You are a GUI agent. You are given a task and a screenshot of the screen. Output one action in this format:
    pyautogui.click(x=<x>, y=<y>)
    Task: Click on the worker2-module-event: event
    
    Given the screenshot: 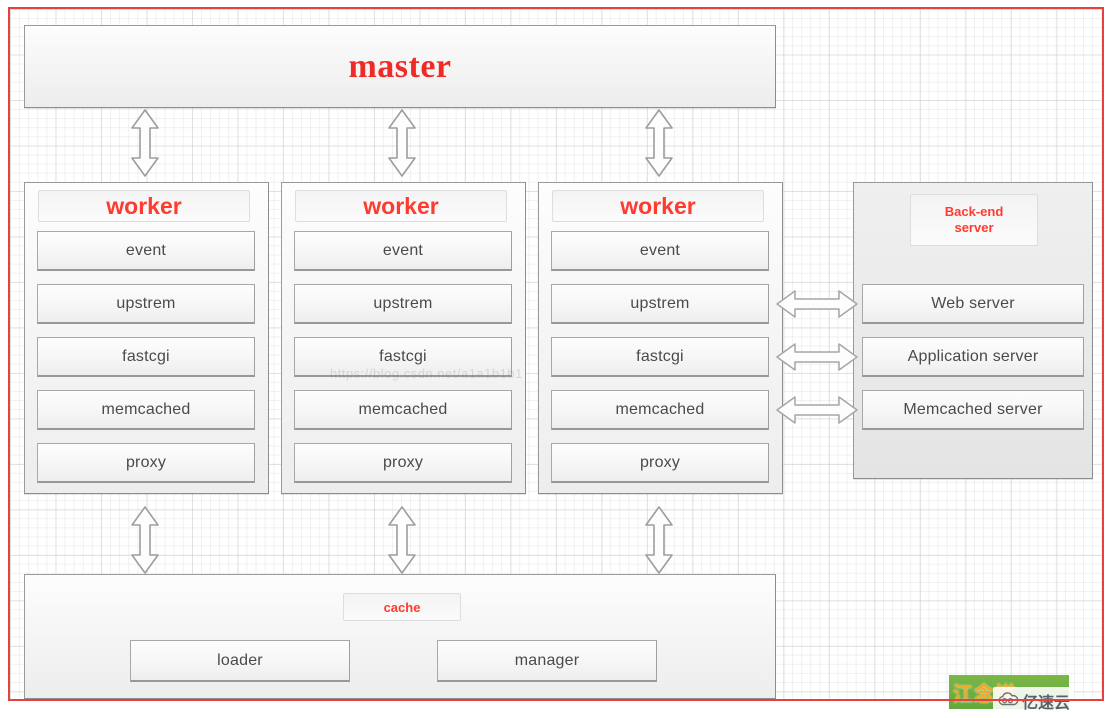 What is the action you would take?
    pyautogui.click(x=403, y=251)
    